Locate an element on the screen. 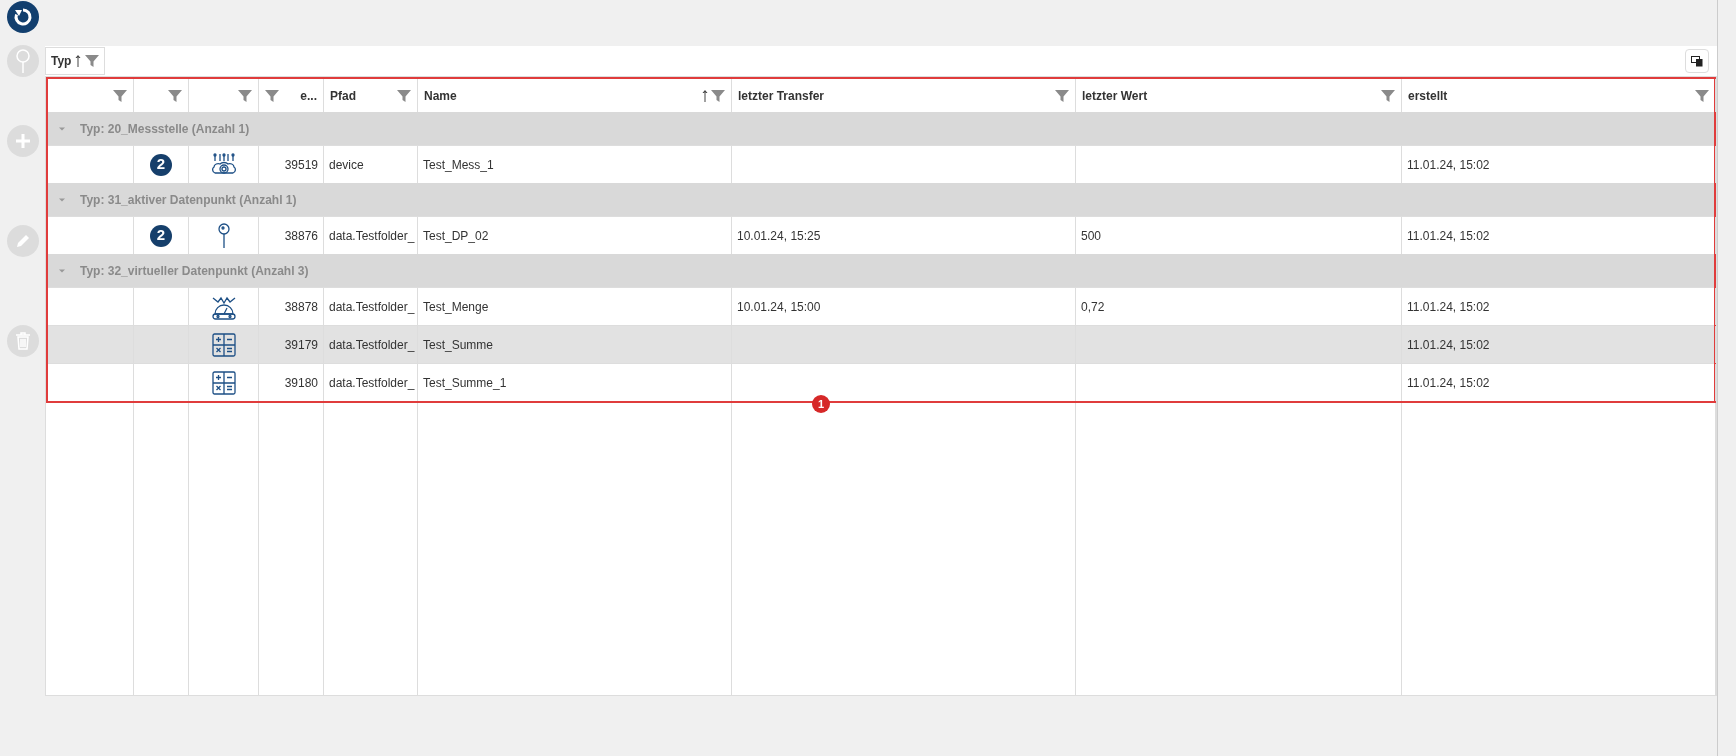 The image size is (1736, 756). table-cell-text: 39179 is located at coordinates (301, 345).